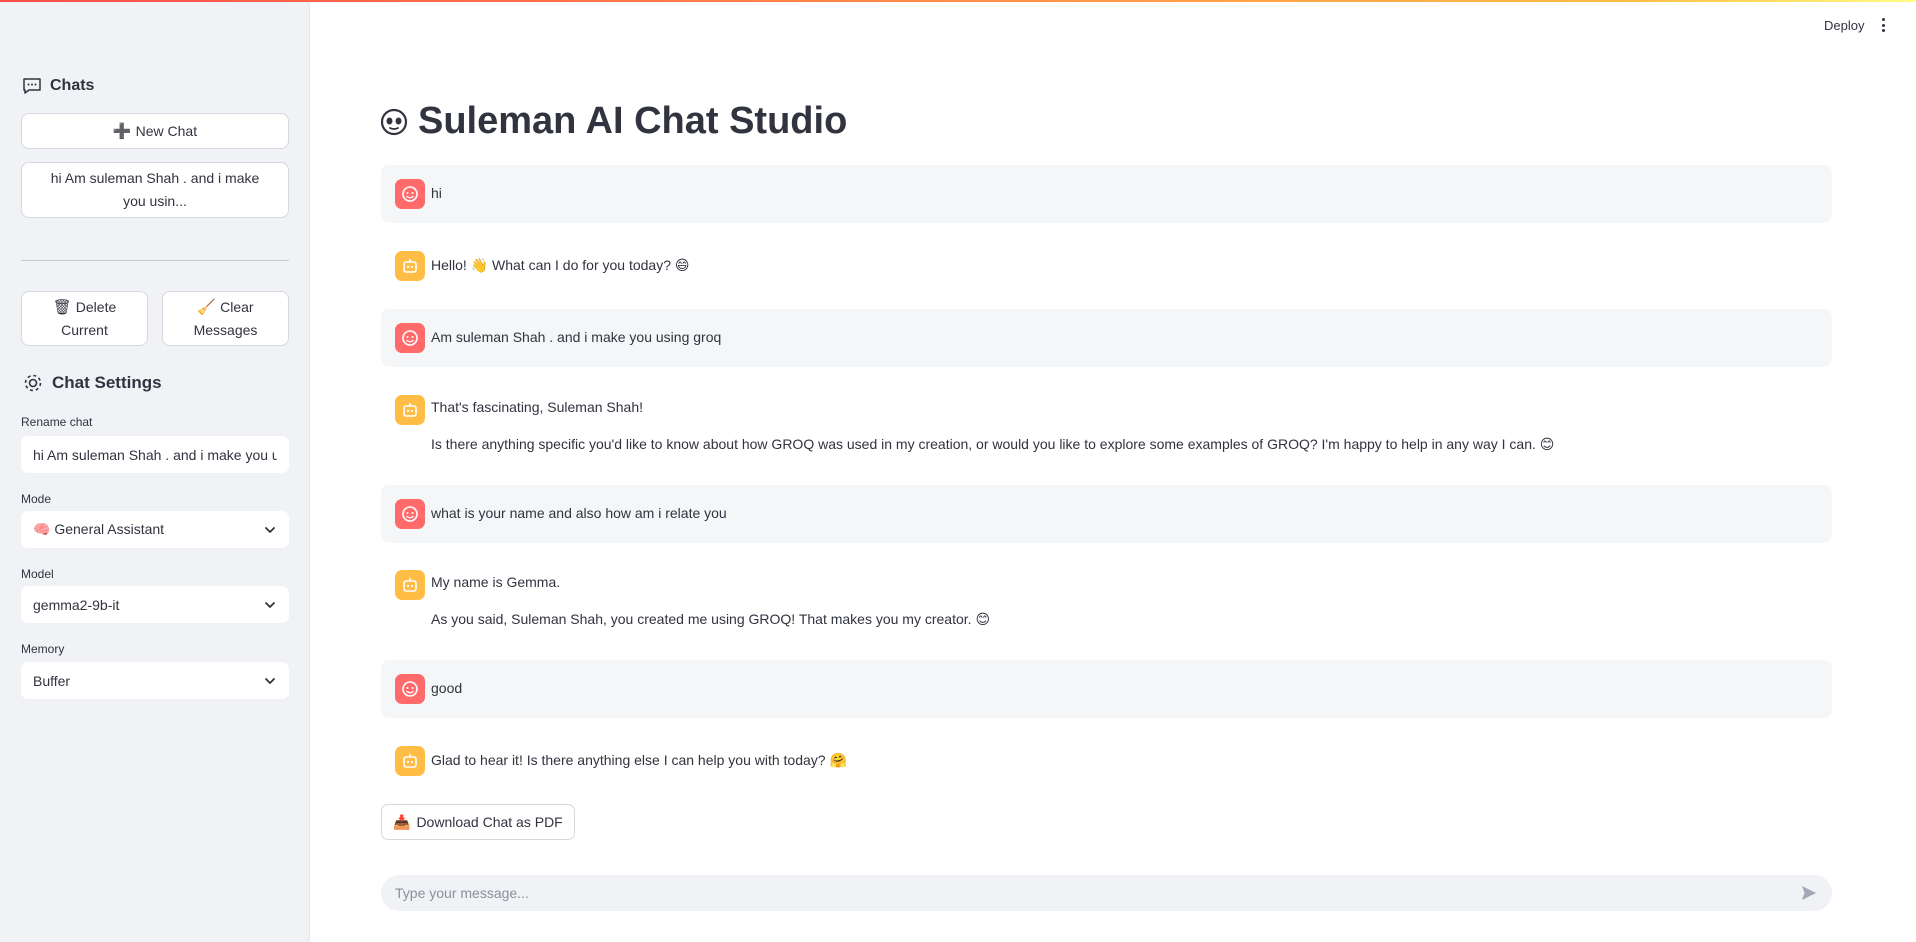 The image size is (1916, 942). What do you see at coordinates (72, 85) in the screenshot?
I see `chats-heading-label: Chats` at bounding box center [72, 85].